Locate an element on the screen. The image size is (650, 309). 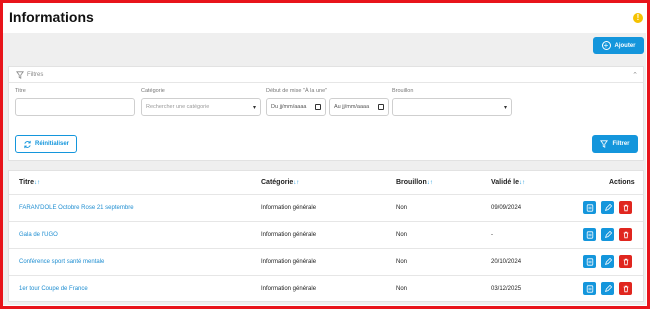
refresh-icon is located at coordinates (27, 144).